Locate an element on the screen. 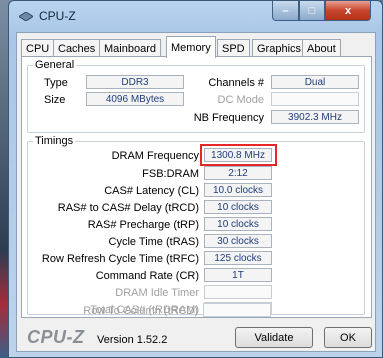 This screenshot has width=383, height=358. window-title: CPU-Z is located at coordinates (57, 16).